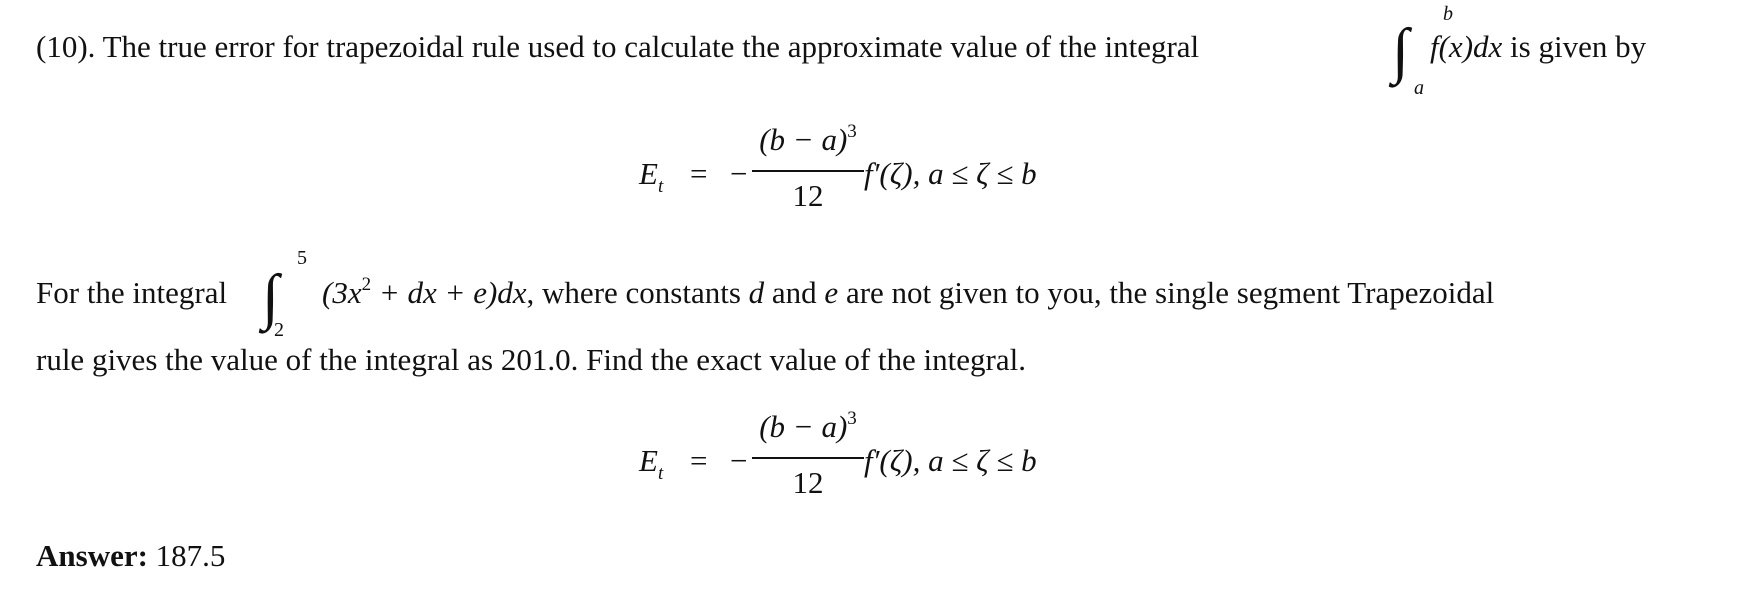 The image size is (1746, 592). Describe the element at coordinates (648, 173) in the screenshot. I see `formula-lhs-symbol: E` at that location.